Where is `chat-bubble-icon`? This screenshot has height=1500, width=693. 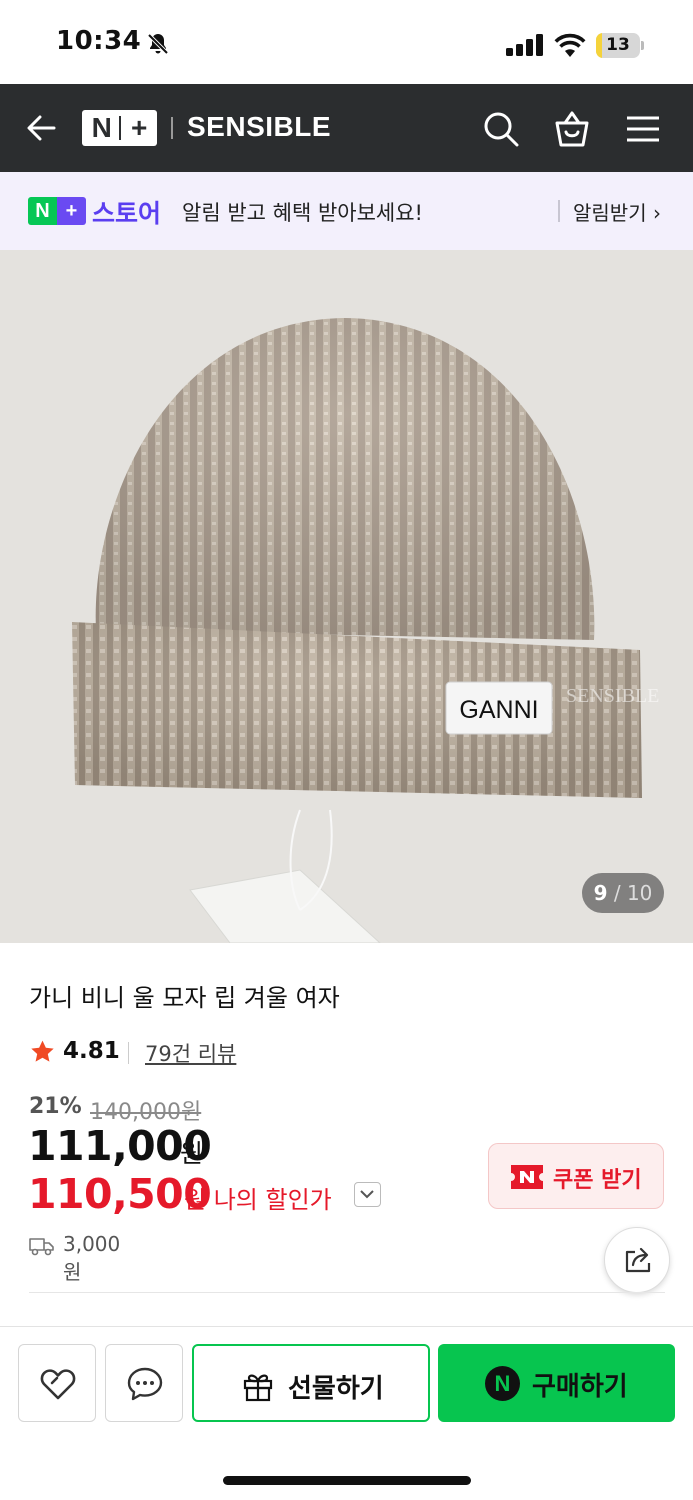
chat-bubble-icon is located at coordinates (145, 1384).